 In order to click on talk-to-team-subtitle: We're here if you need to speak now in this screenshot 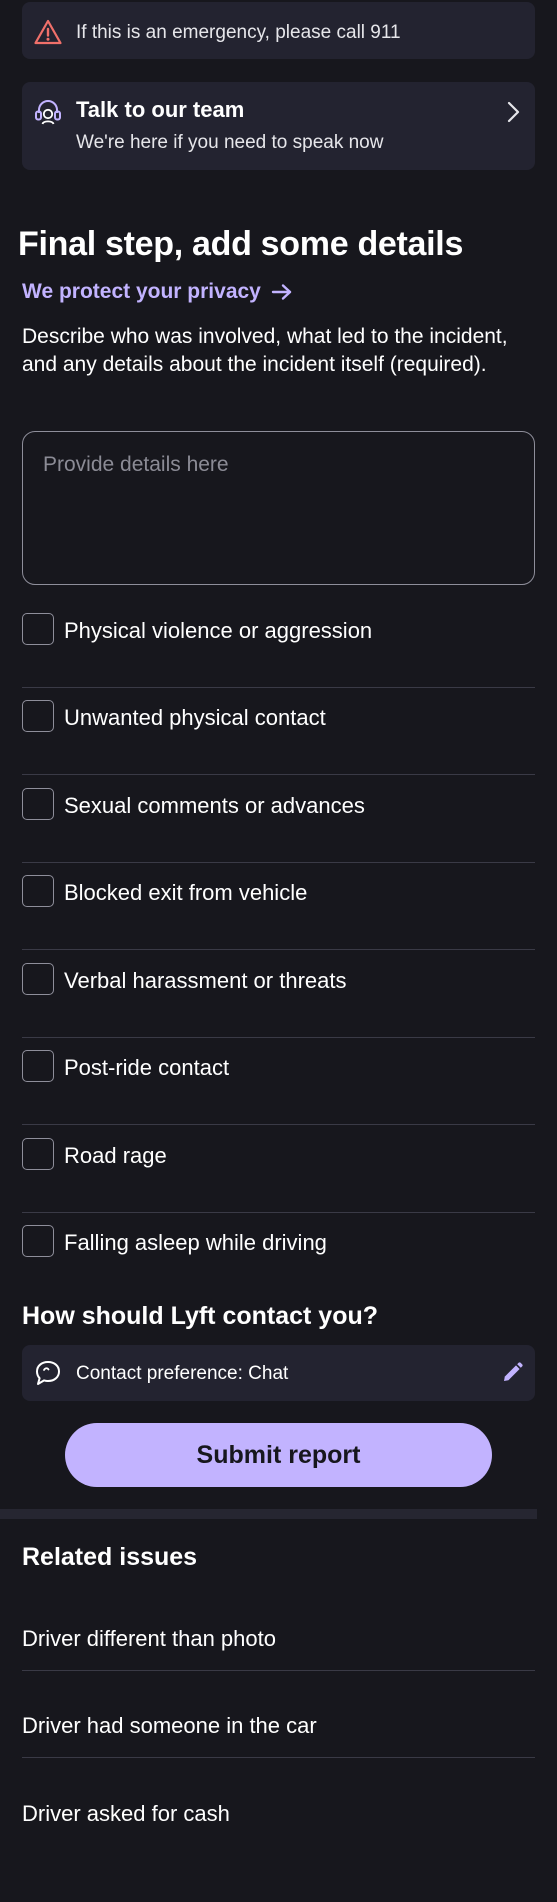, I will do `click(230, 142)`.